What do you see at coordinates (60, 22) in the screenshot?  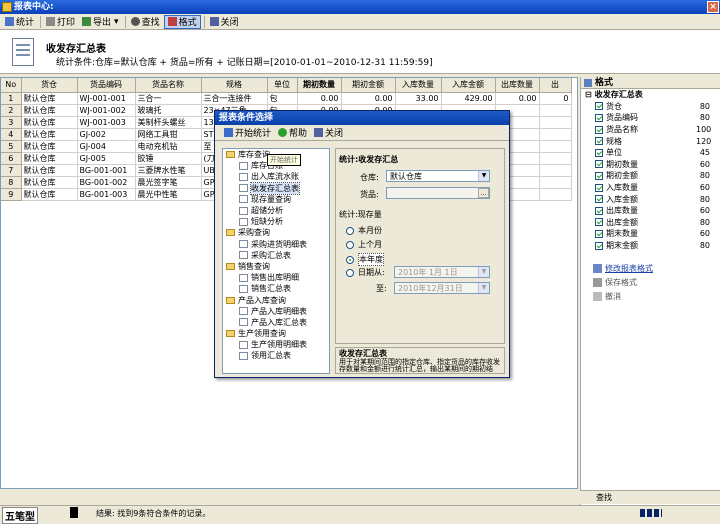 I see `print-button: 打印` at bounding box center [60, 22].